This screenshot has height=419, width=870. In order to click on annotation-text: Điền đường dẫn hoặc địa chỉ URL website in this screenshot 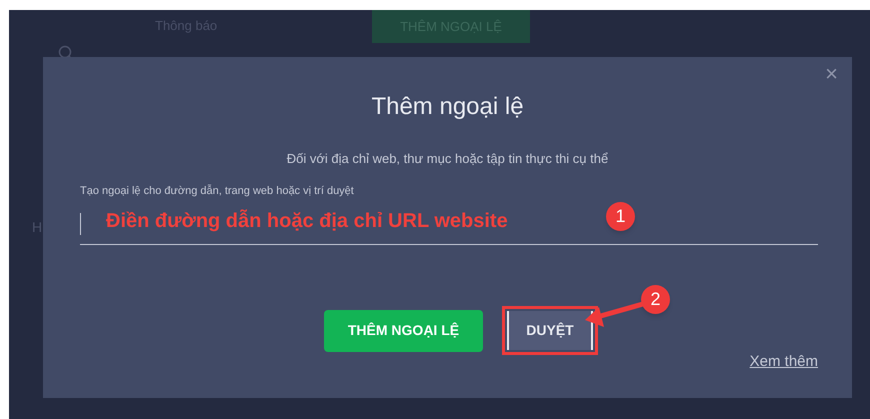, I will do `click(307, 221)`.